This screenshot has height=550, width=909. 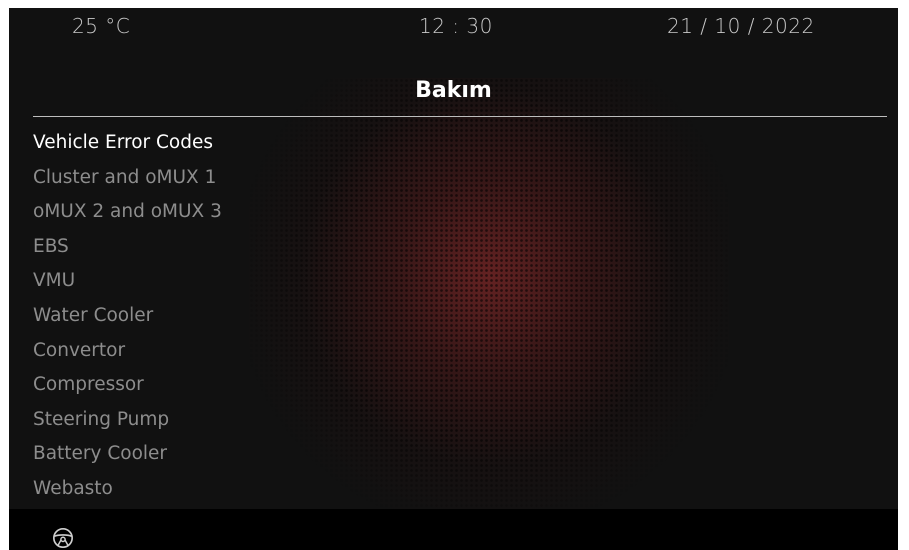 What do you see at coordinates (453, 529) in the screenshot?
I see `bottom-bar` at bounding box center [453, 529].